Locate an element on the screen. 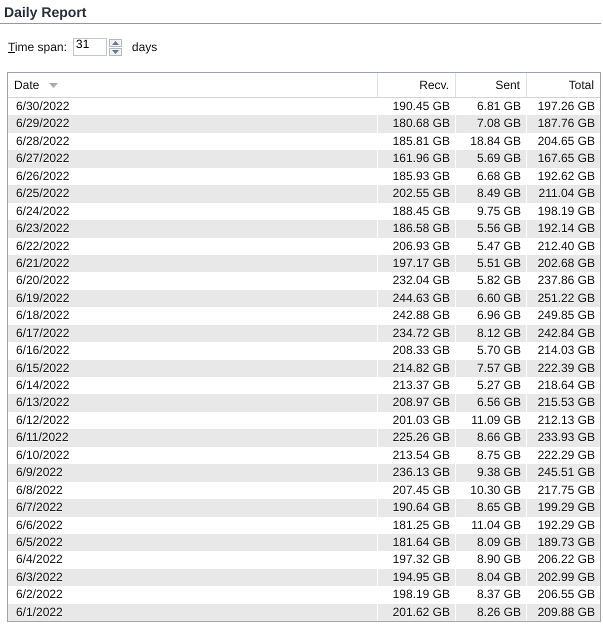  table-cell: 190.64 GB is located at coordinates (417, 508).